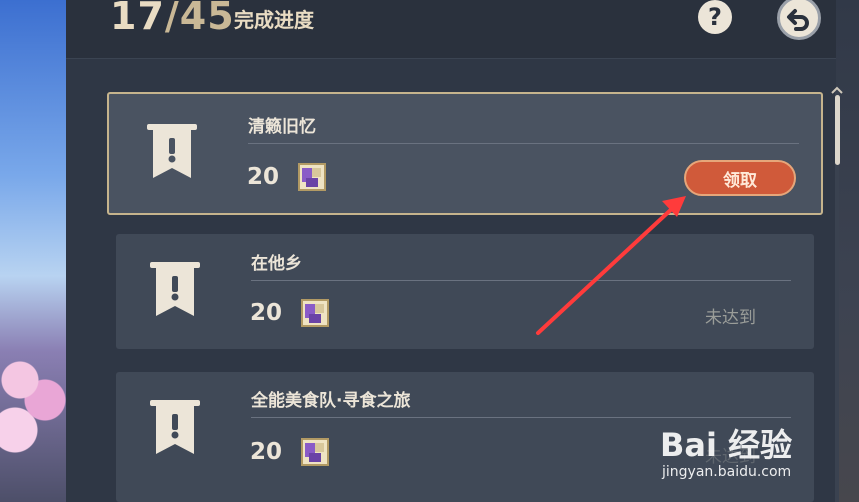 This screenshot has height=502, width=859. I want to click on status-not-reached: 未达到, so click(730, 318).